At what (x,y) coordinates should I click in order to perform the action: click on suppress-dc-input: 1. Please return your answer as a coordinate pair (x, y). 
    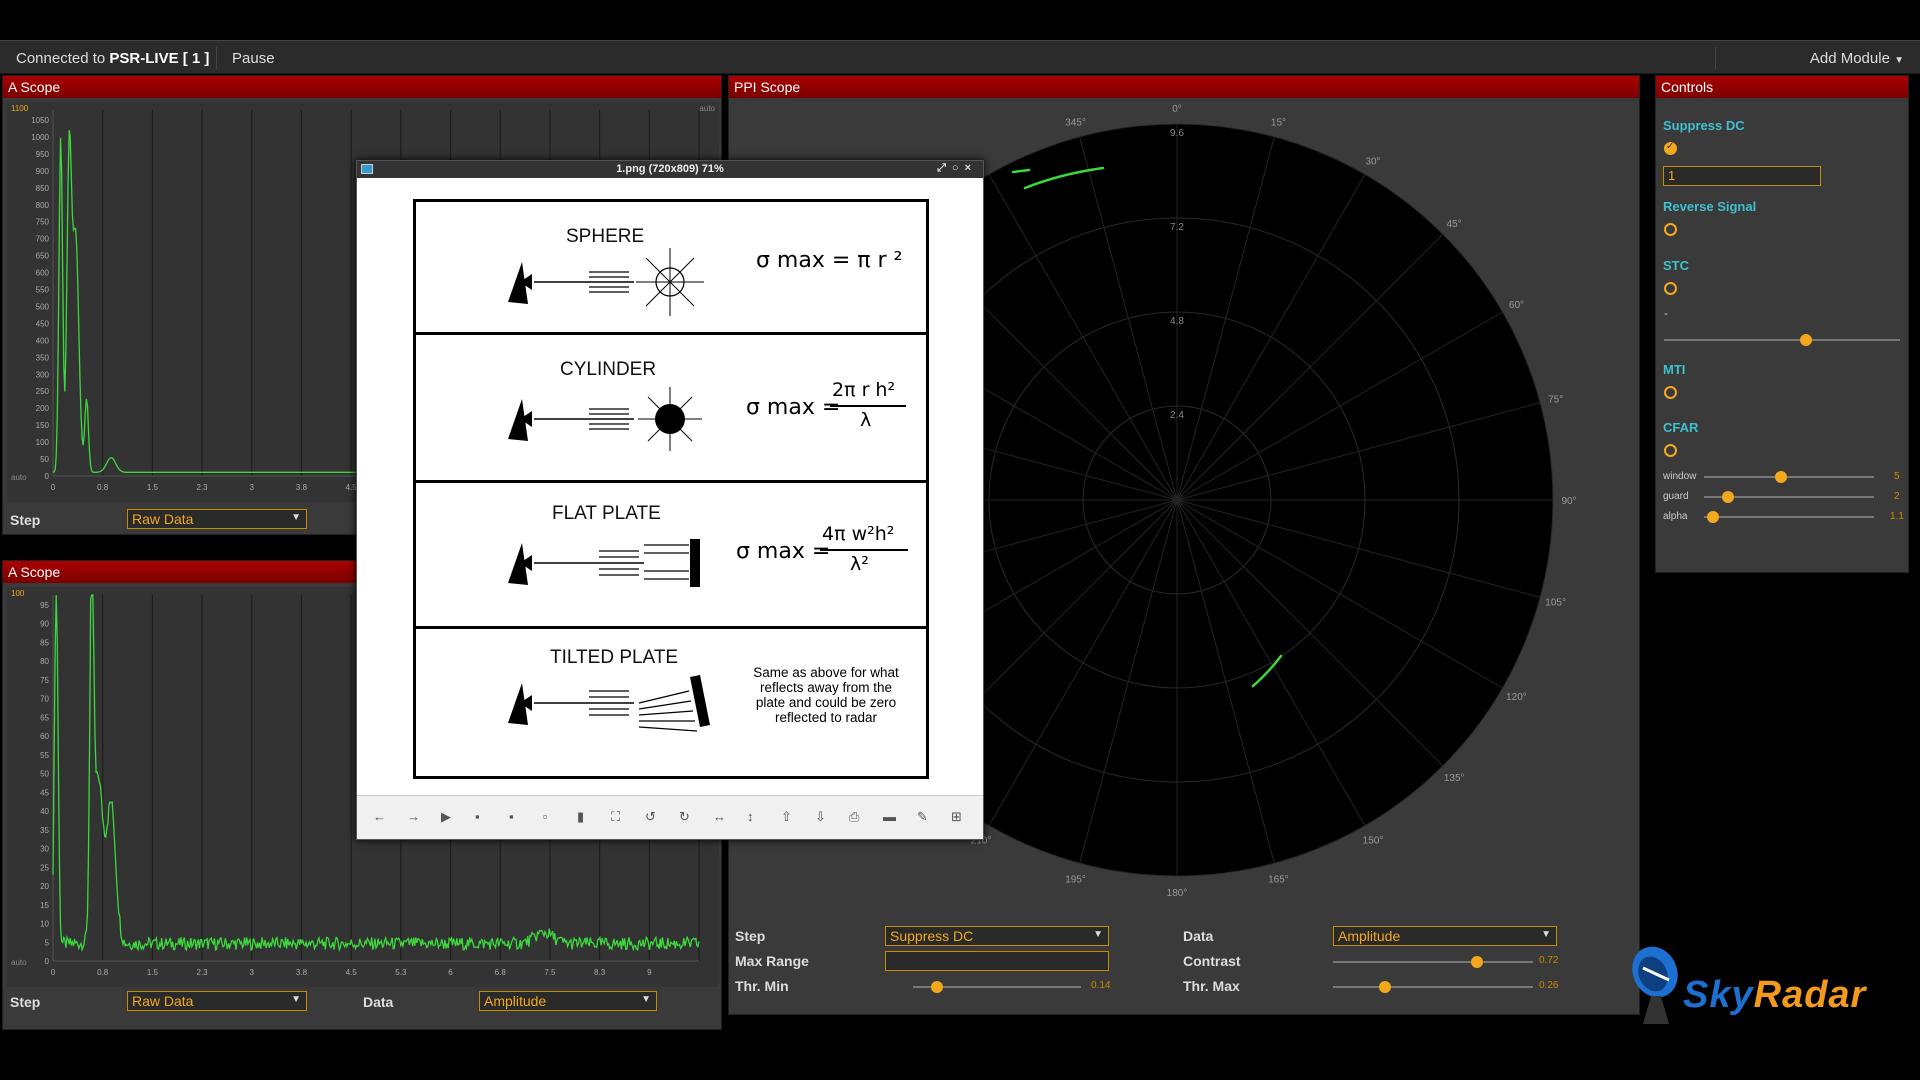
    Looking at the image, I should click on (1742, 176).